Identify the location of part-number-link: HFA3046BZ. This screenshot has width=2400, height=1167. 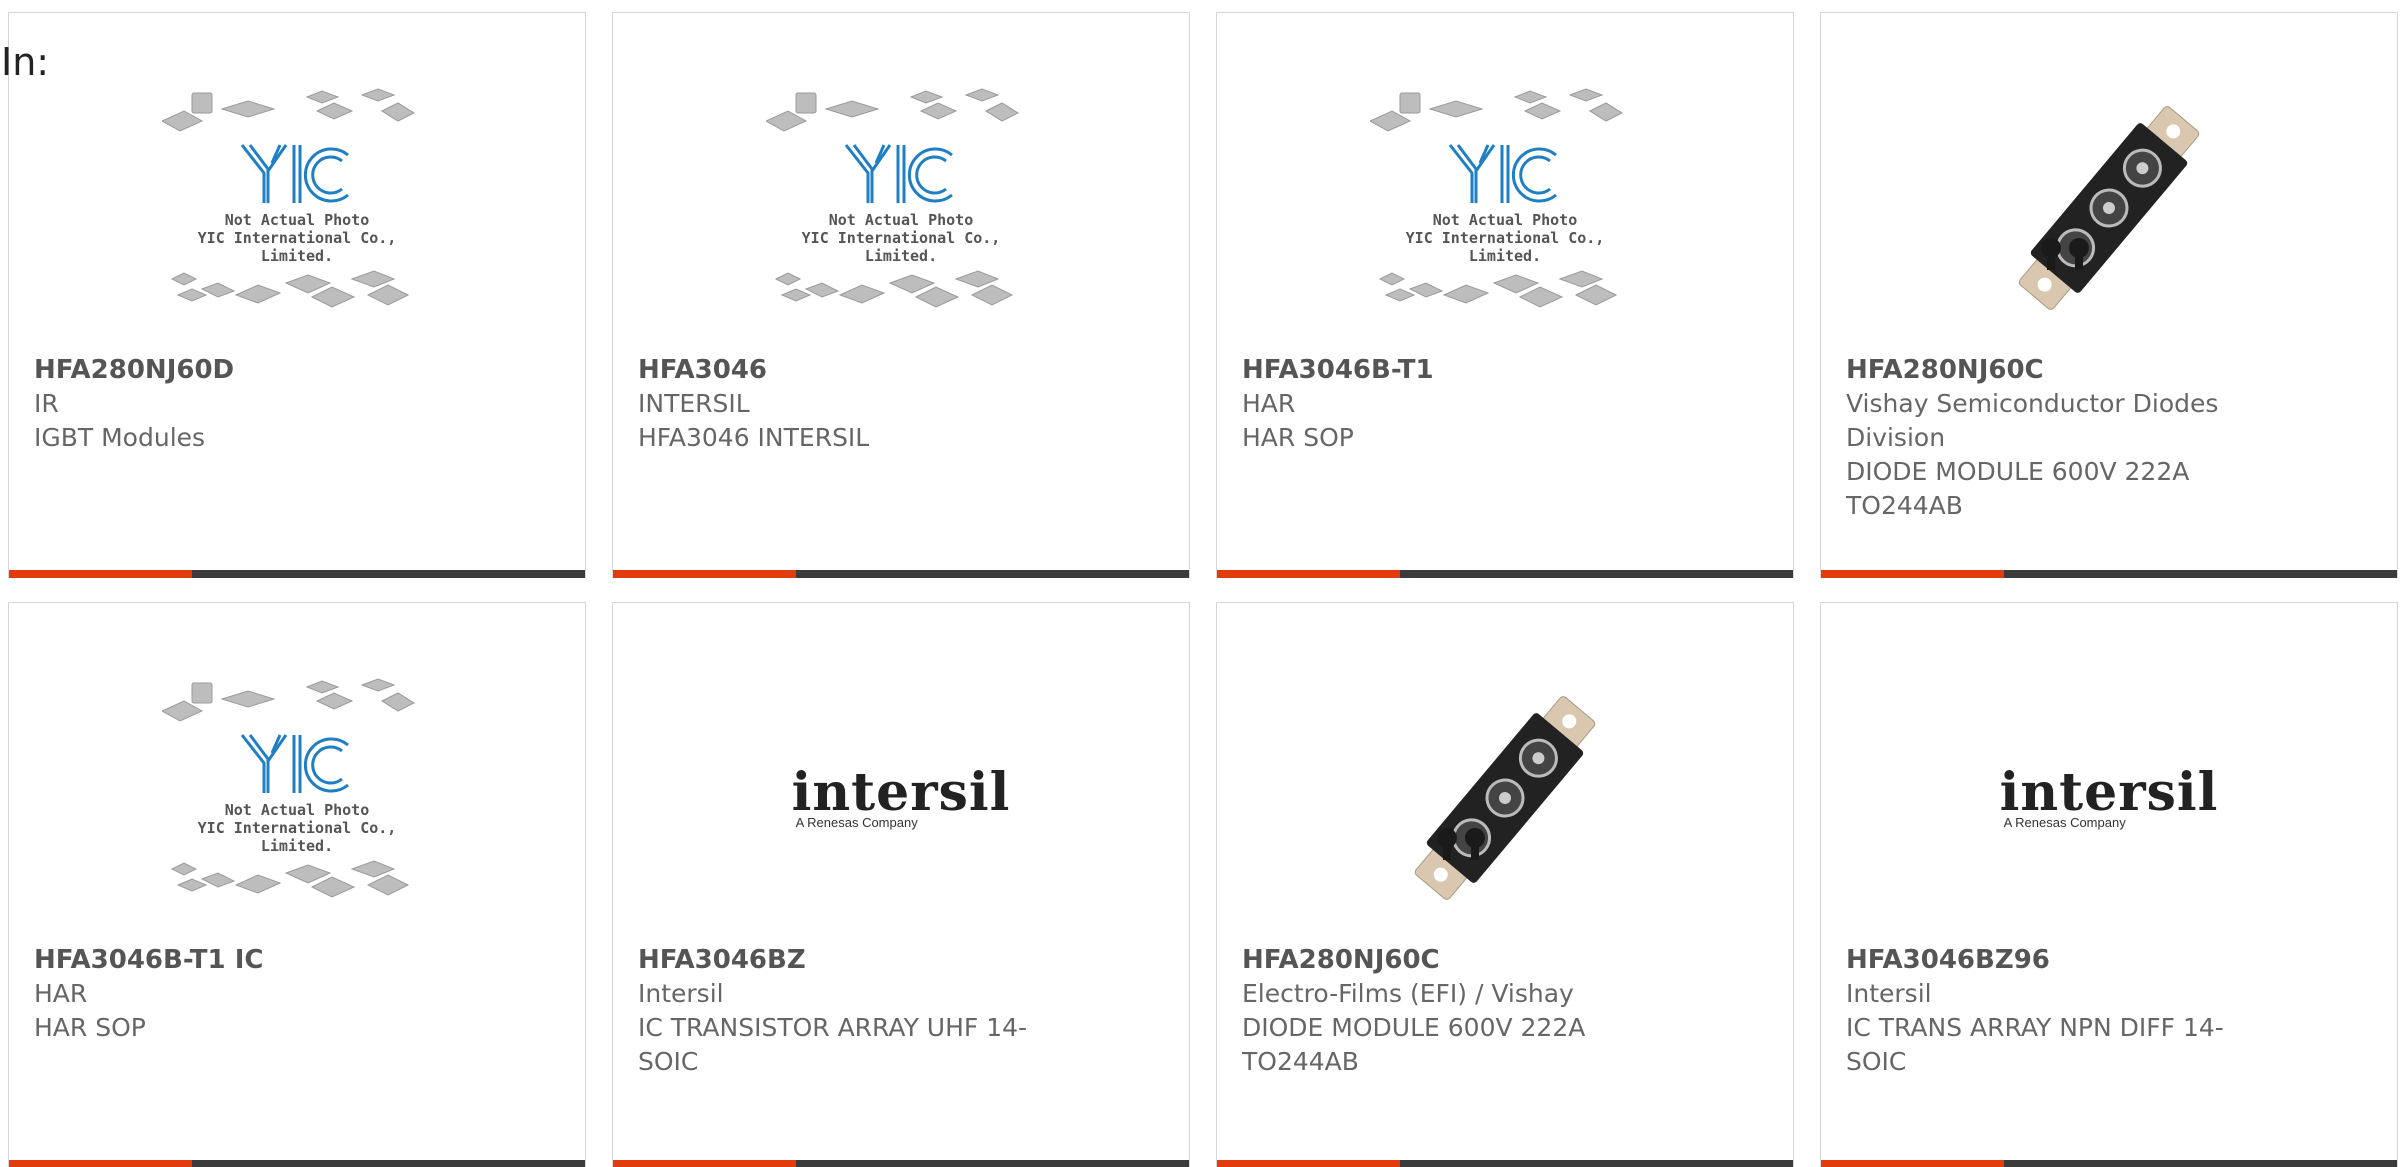
(848, 960).